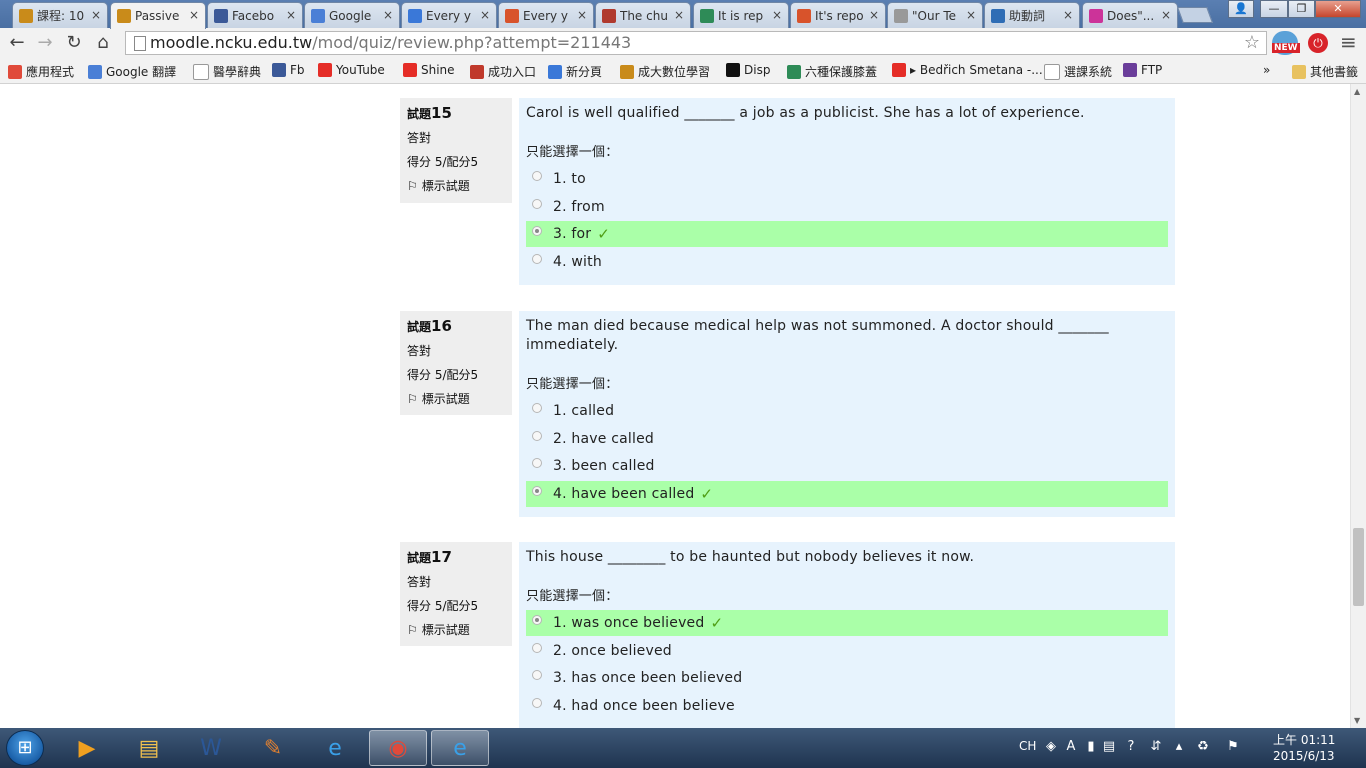  What do you see at coordinates (132, 71) in the screenshot?
I see `bookmark-item: Google 翻譯` at bounding box center [132, 71].